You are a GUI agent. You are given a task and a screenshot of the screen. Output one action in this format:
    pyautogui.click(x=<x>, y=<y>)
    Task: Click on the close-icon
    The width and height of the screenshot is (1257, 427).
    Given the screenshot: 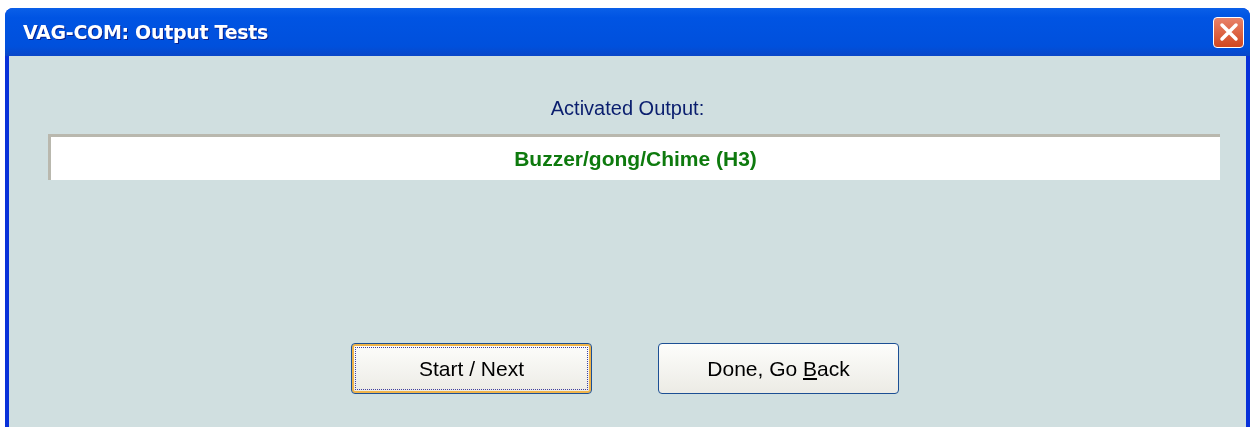 What is the action you would take?
    pyautogui.click(x=1228, y=32)
    